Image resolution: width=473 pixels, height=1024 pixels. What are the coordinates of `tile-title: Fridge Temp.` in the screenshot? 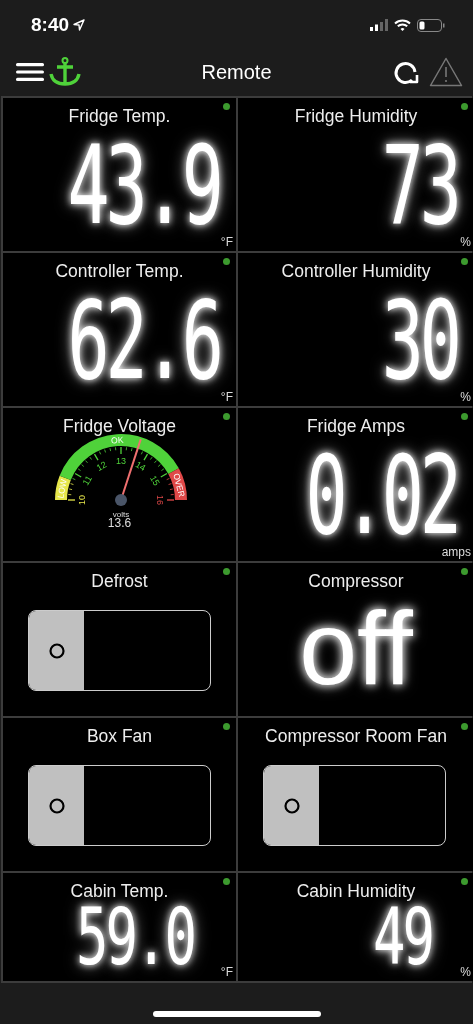 It's located at (119, 116).